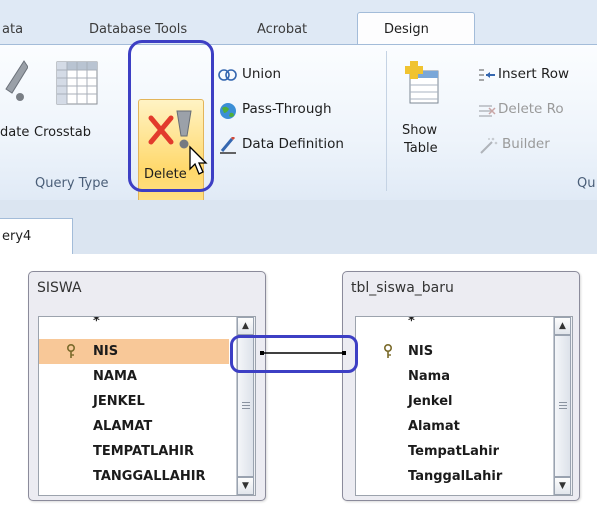  What do you see at coordinates (62, 132) in the screenshot?
I see `crosstab-label: Crosstab` at bounding box center [62, 132].